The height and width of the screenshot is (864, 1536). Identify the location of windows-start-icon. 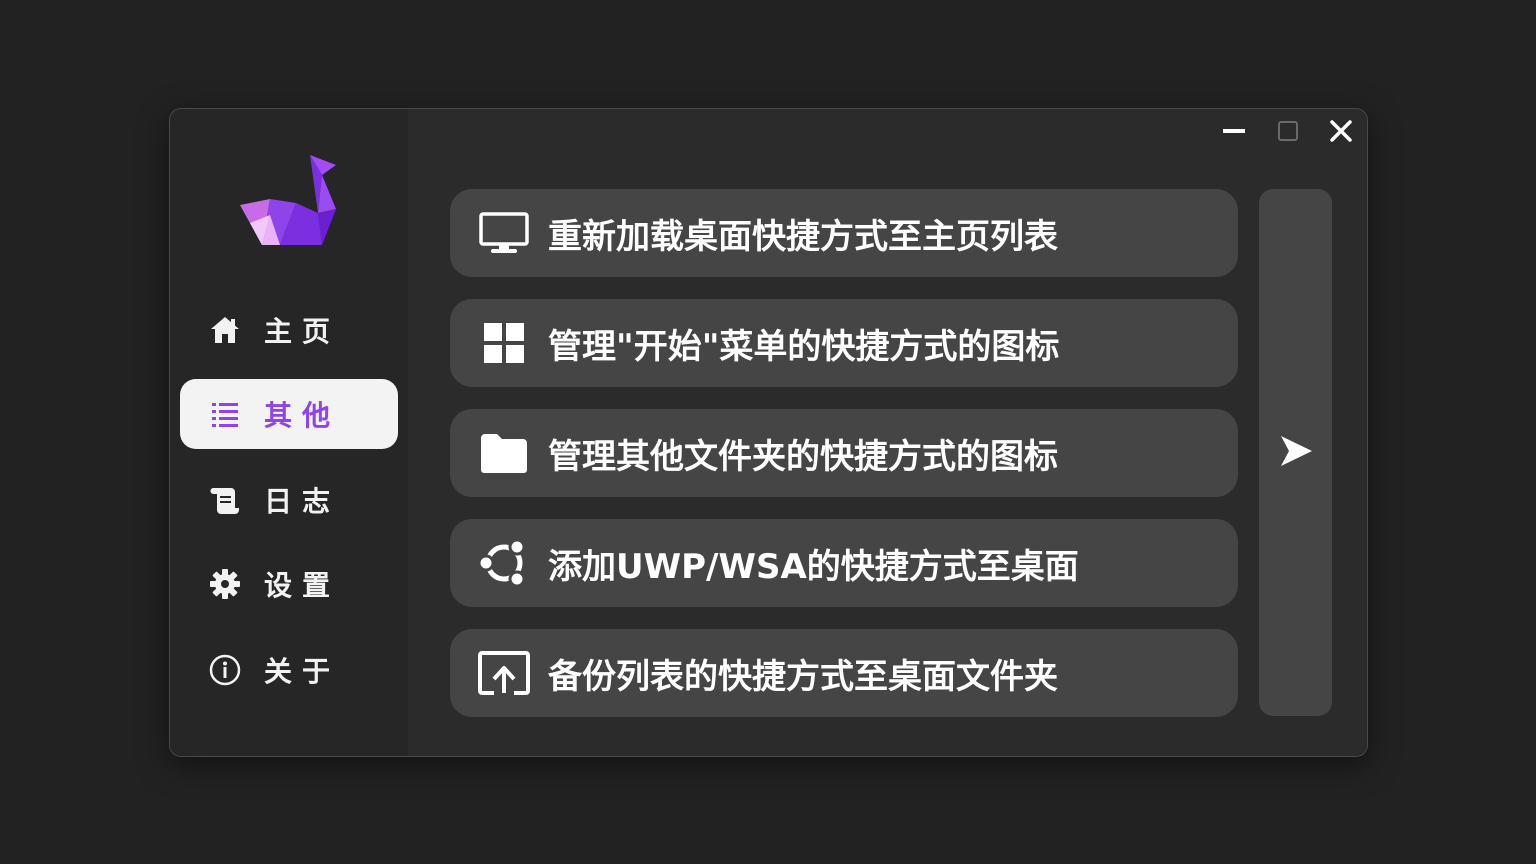
(504, 343).